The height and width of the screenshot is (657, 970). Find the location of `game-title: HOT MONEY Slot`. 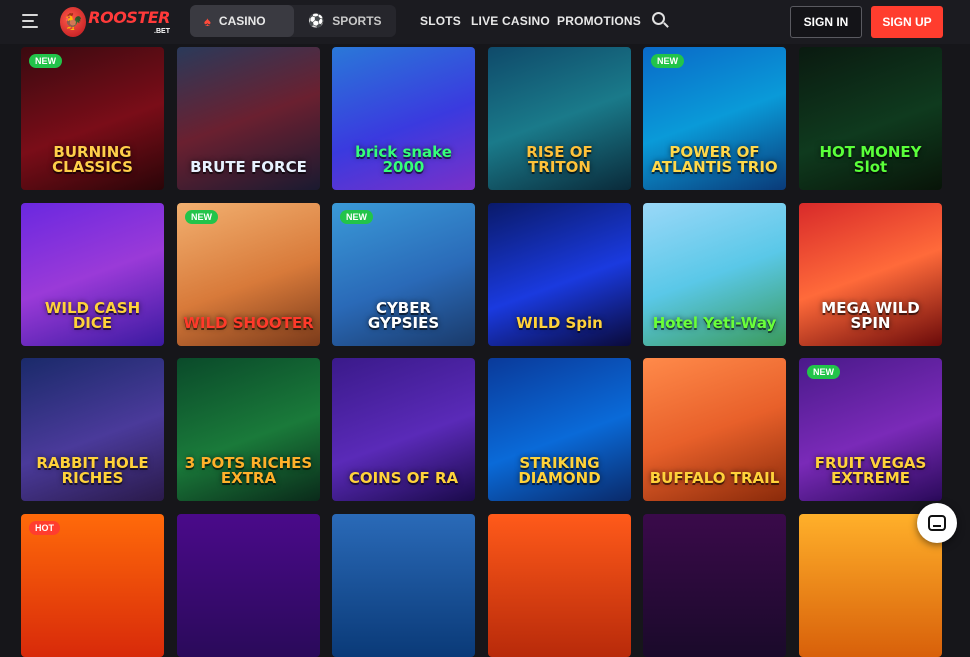

game-title: HOT MONEY Slot is located at coordinates (870, 159).